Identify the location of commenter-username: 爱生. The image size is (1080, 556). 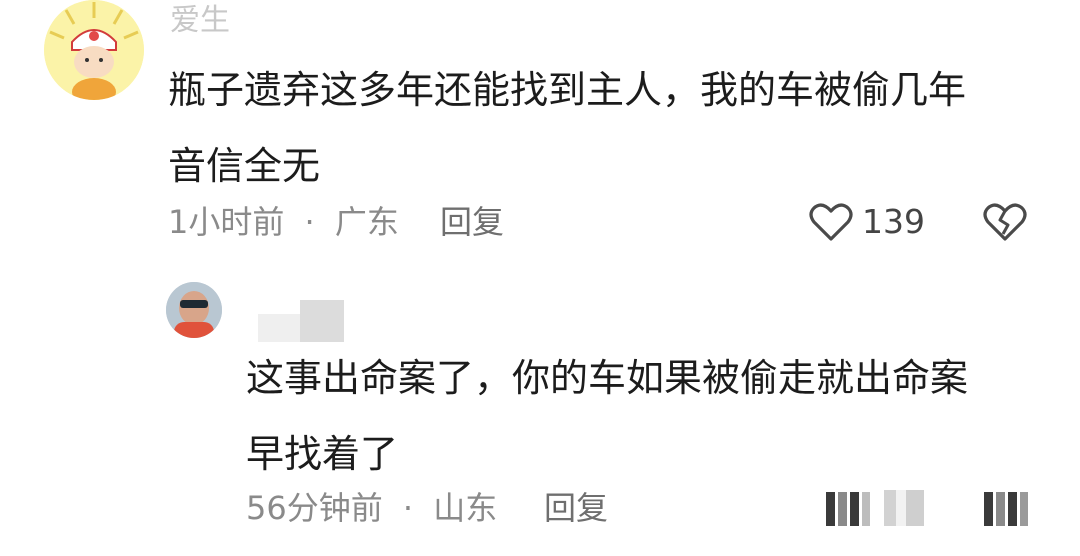
(200, 21).